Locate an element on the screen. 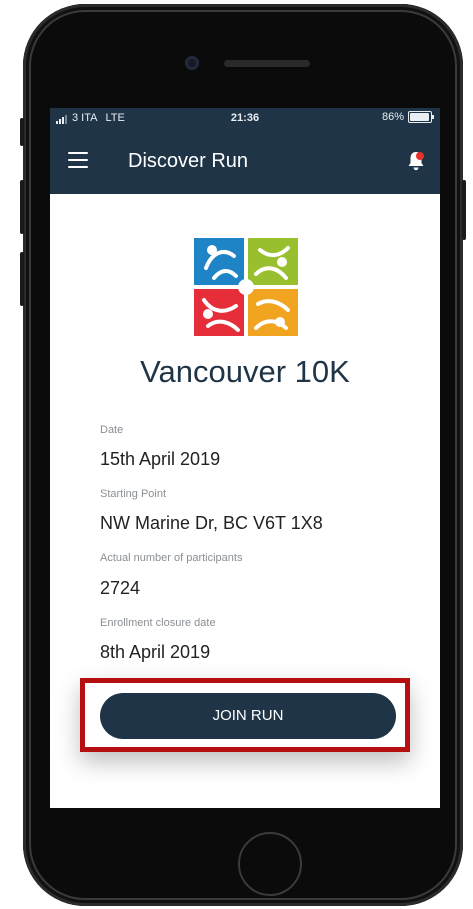 Image resolution: width=473 pixels, height=909 pixels. participants-value: 2724 is located at coordinates (120, 588).